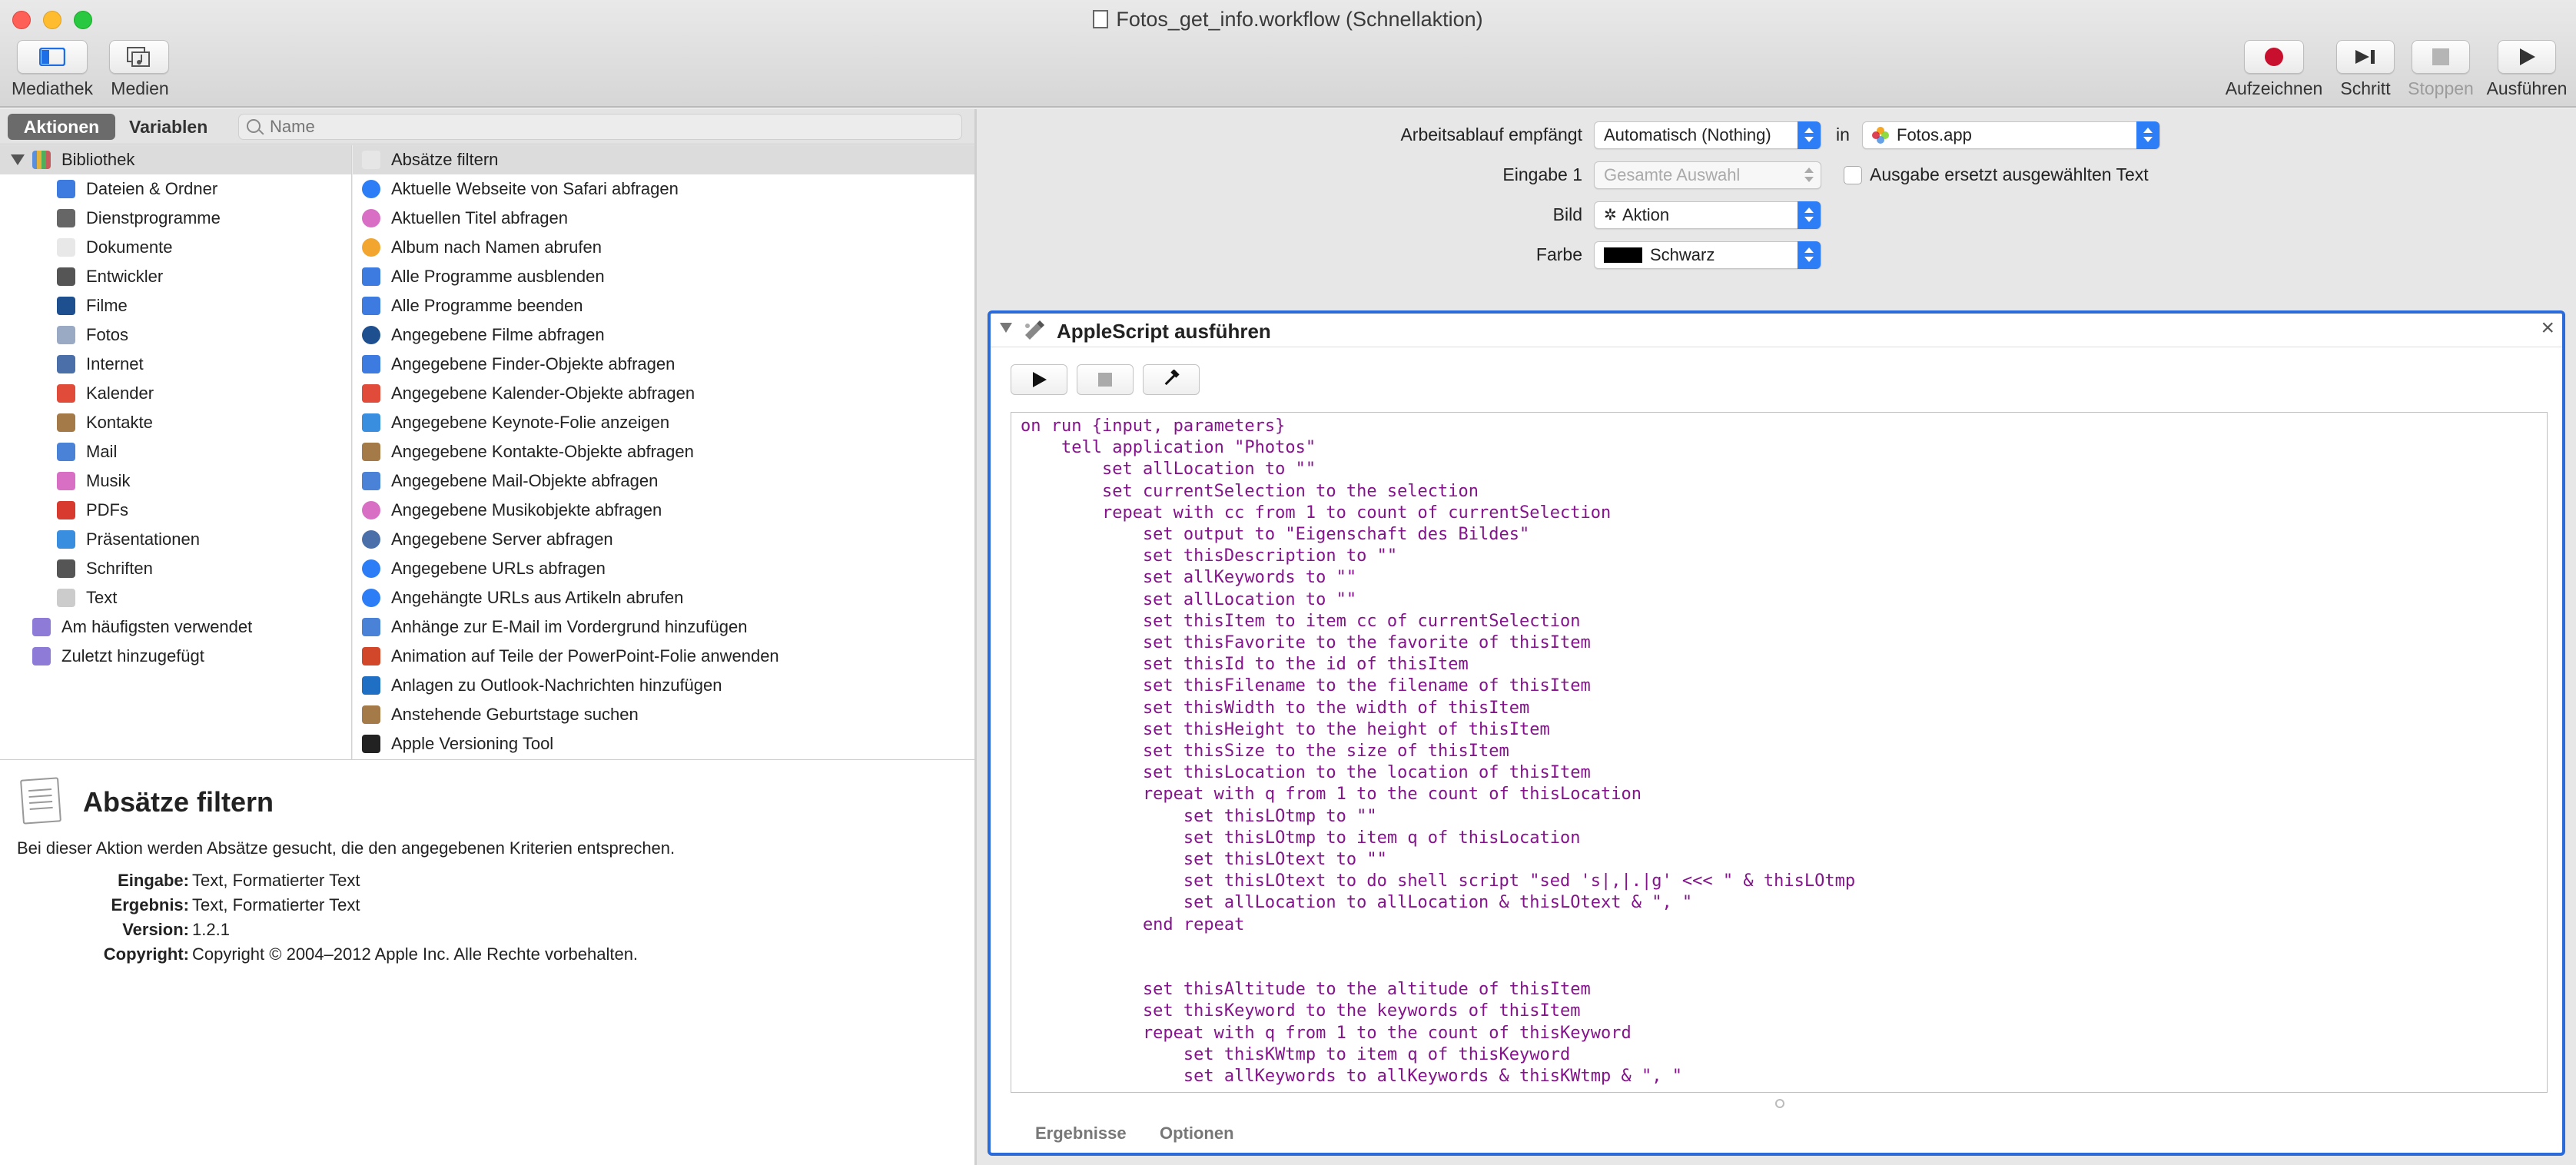  Describe the element at coordinates (1039, 379) in the screenshot. I see `run-script-button` at that location.